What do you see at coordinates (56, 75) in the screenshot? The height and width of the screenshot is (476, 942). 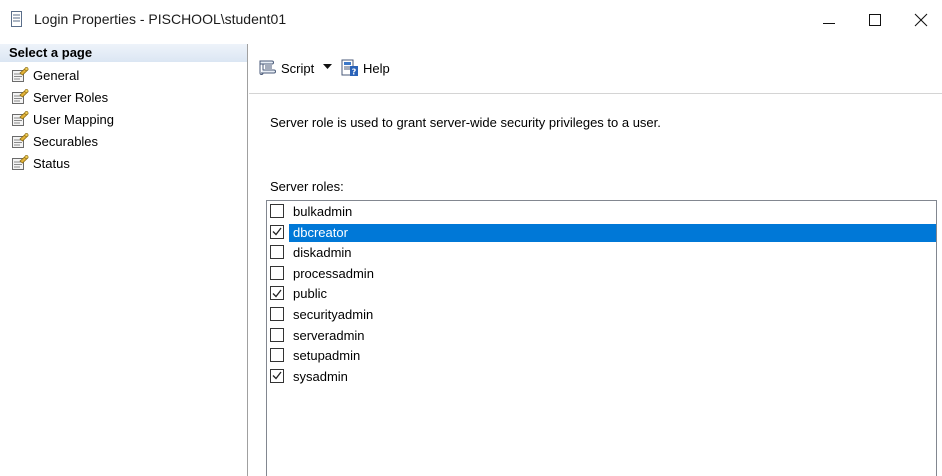 I see `nav-item-label: General` at bounding box center [56, 75].